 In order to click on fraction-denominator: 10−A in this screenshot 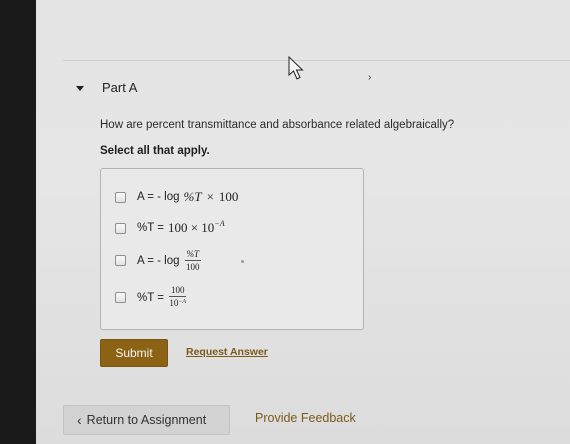, I will do `click(177, 303)`.